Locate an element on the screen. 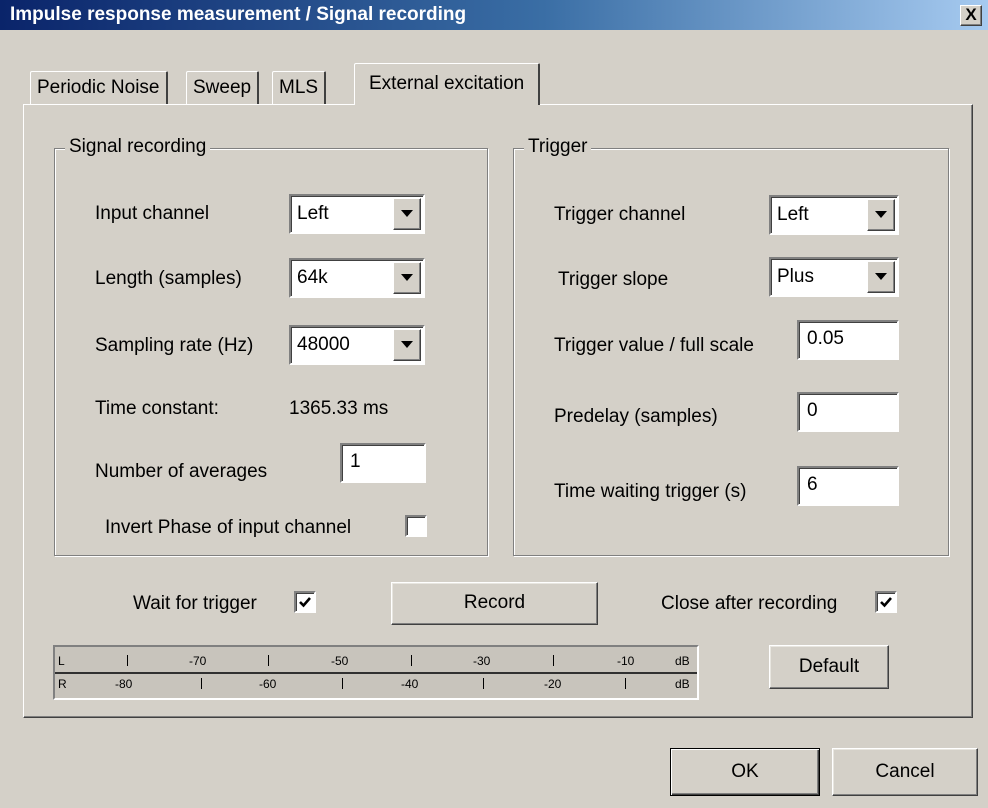 The image size is (988, 808). close-after-recording-checkbox is located at coordinates (886, 602).